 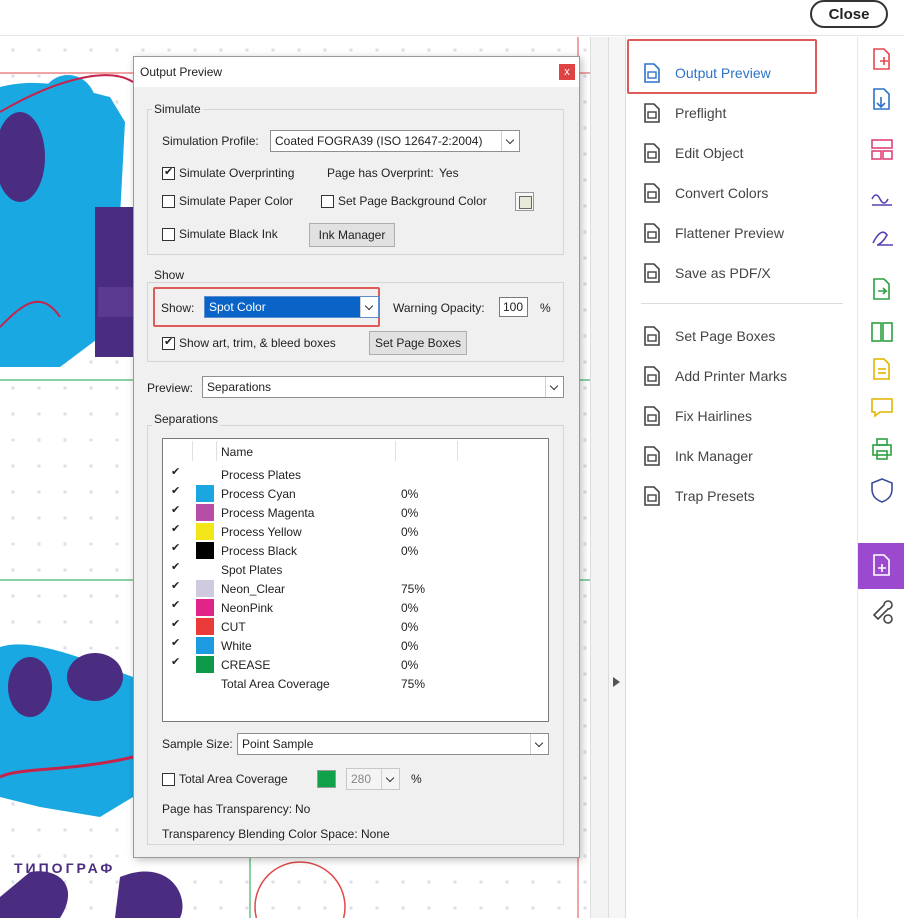 I want to click on tool-item-output-preview: Output Preview, so click(x=706, y=73).